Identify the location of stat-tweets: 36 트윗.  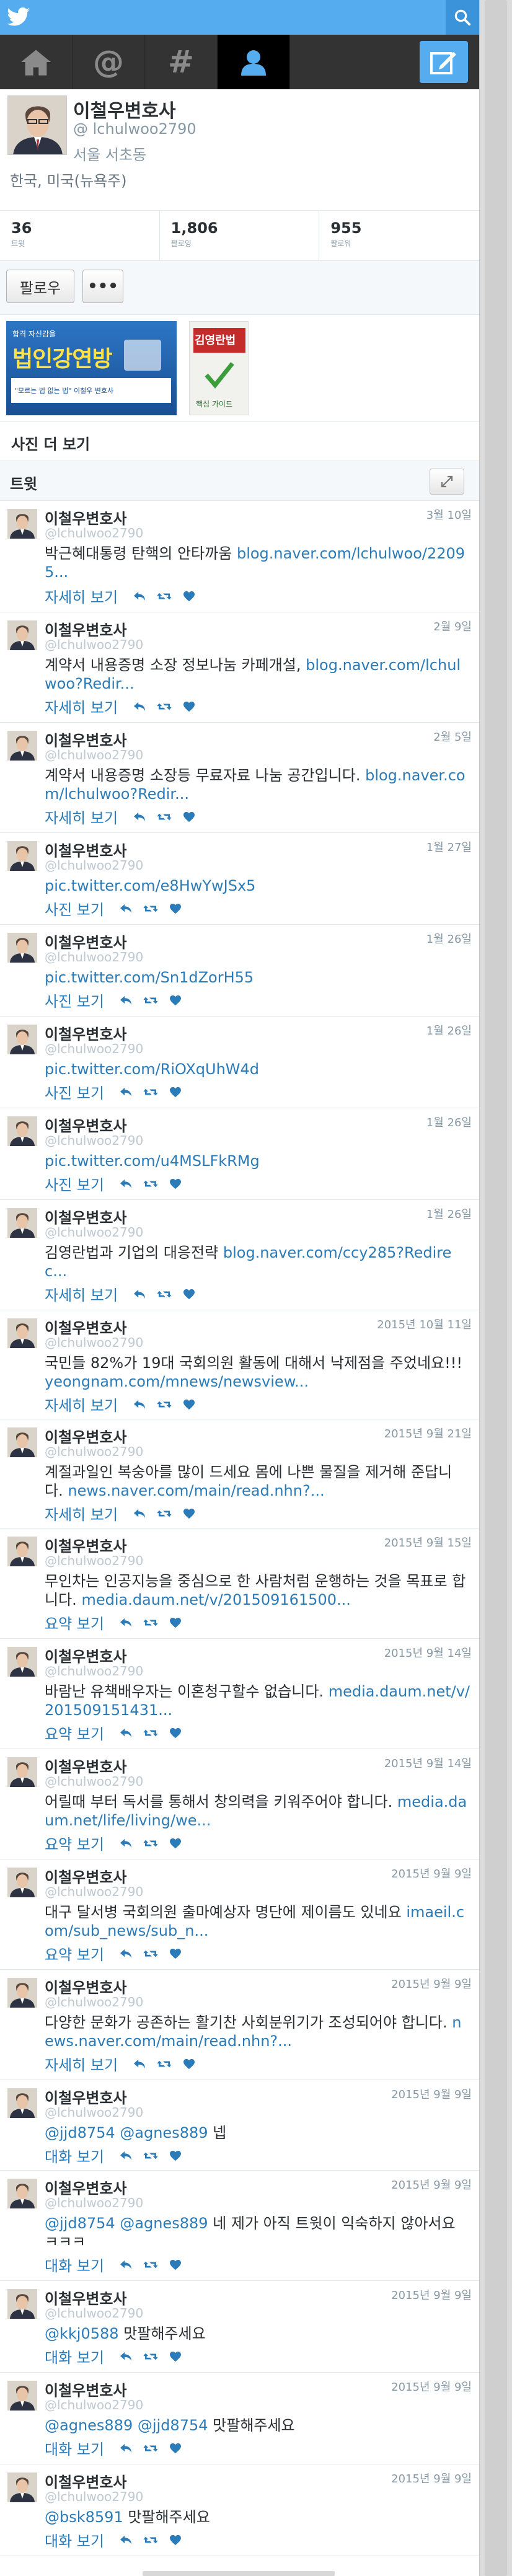
(80, 235).